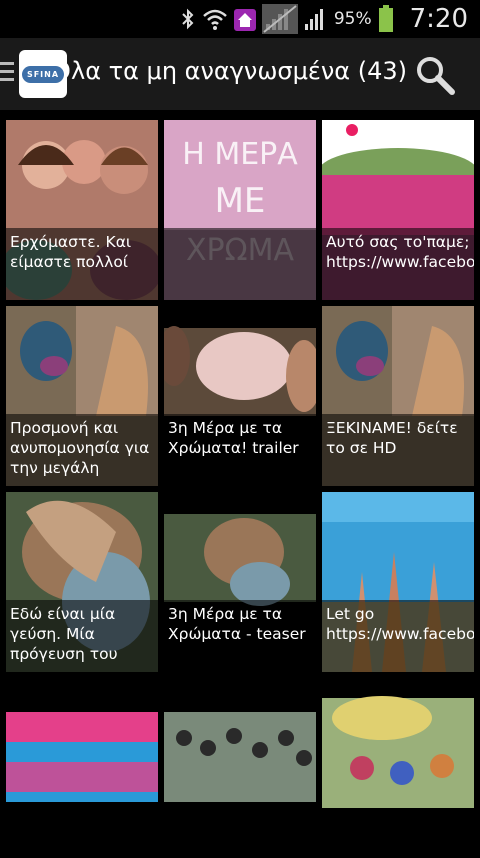  I want to click on action-bar: SFINA Όλα τα μη αναγνωσμένα (43), so click(240, 74).